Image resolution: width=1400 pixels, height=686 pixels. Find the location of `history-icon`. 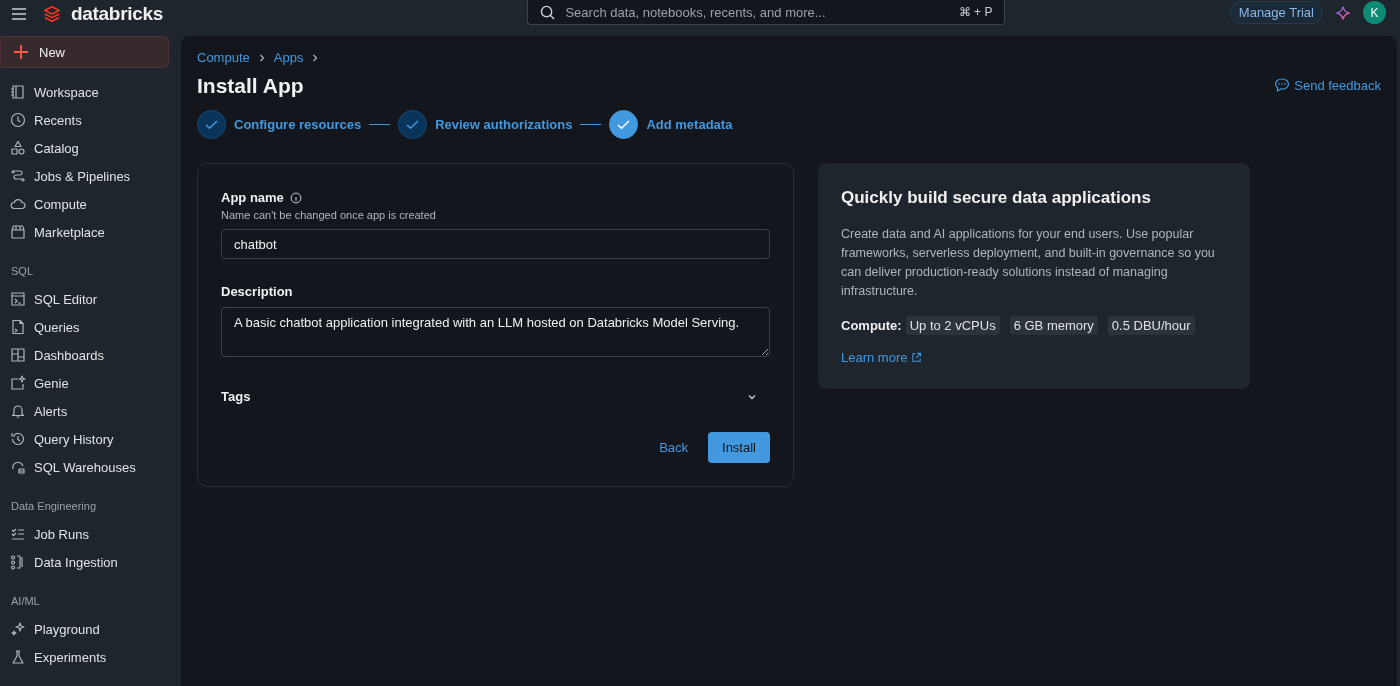

history-icon is located at coordinates (18, 439).